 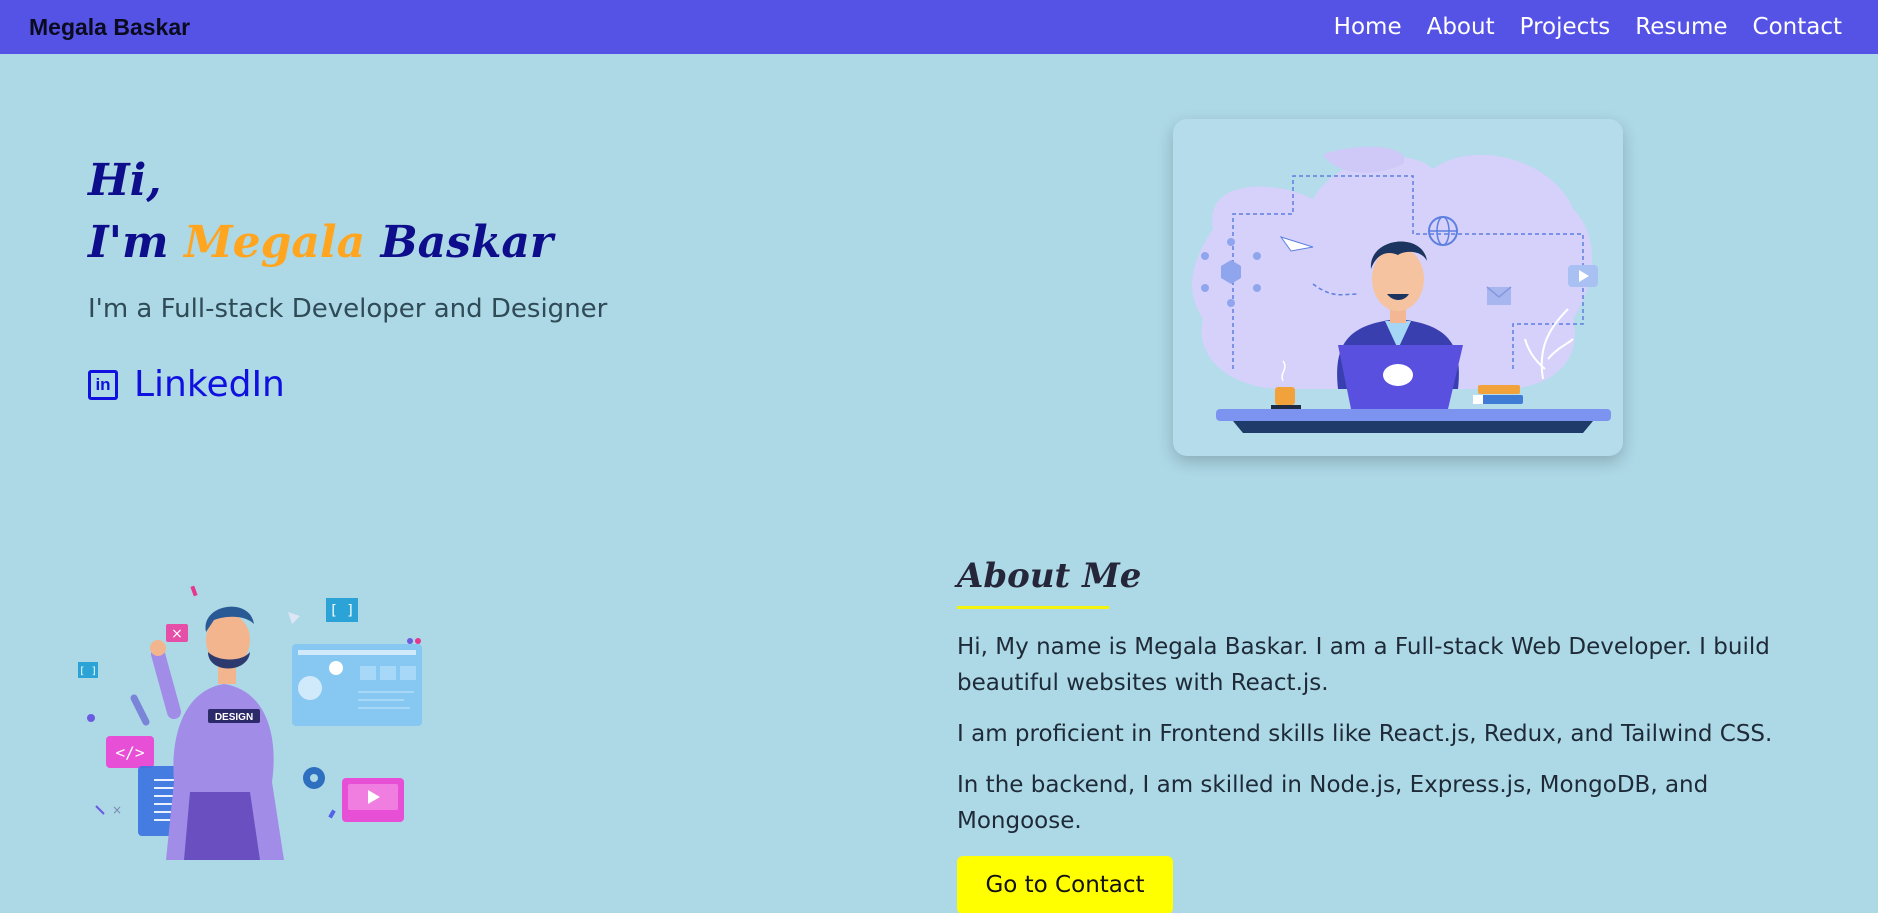 I want to click on linkedin-label: LinkedIn, so click(x=209, y=384).